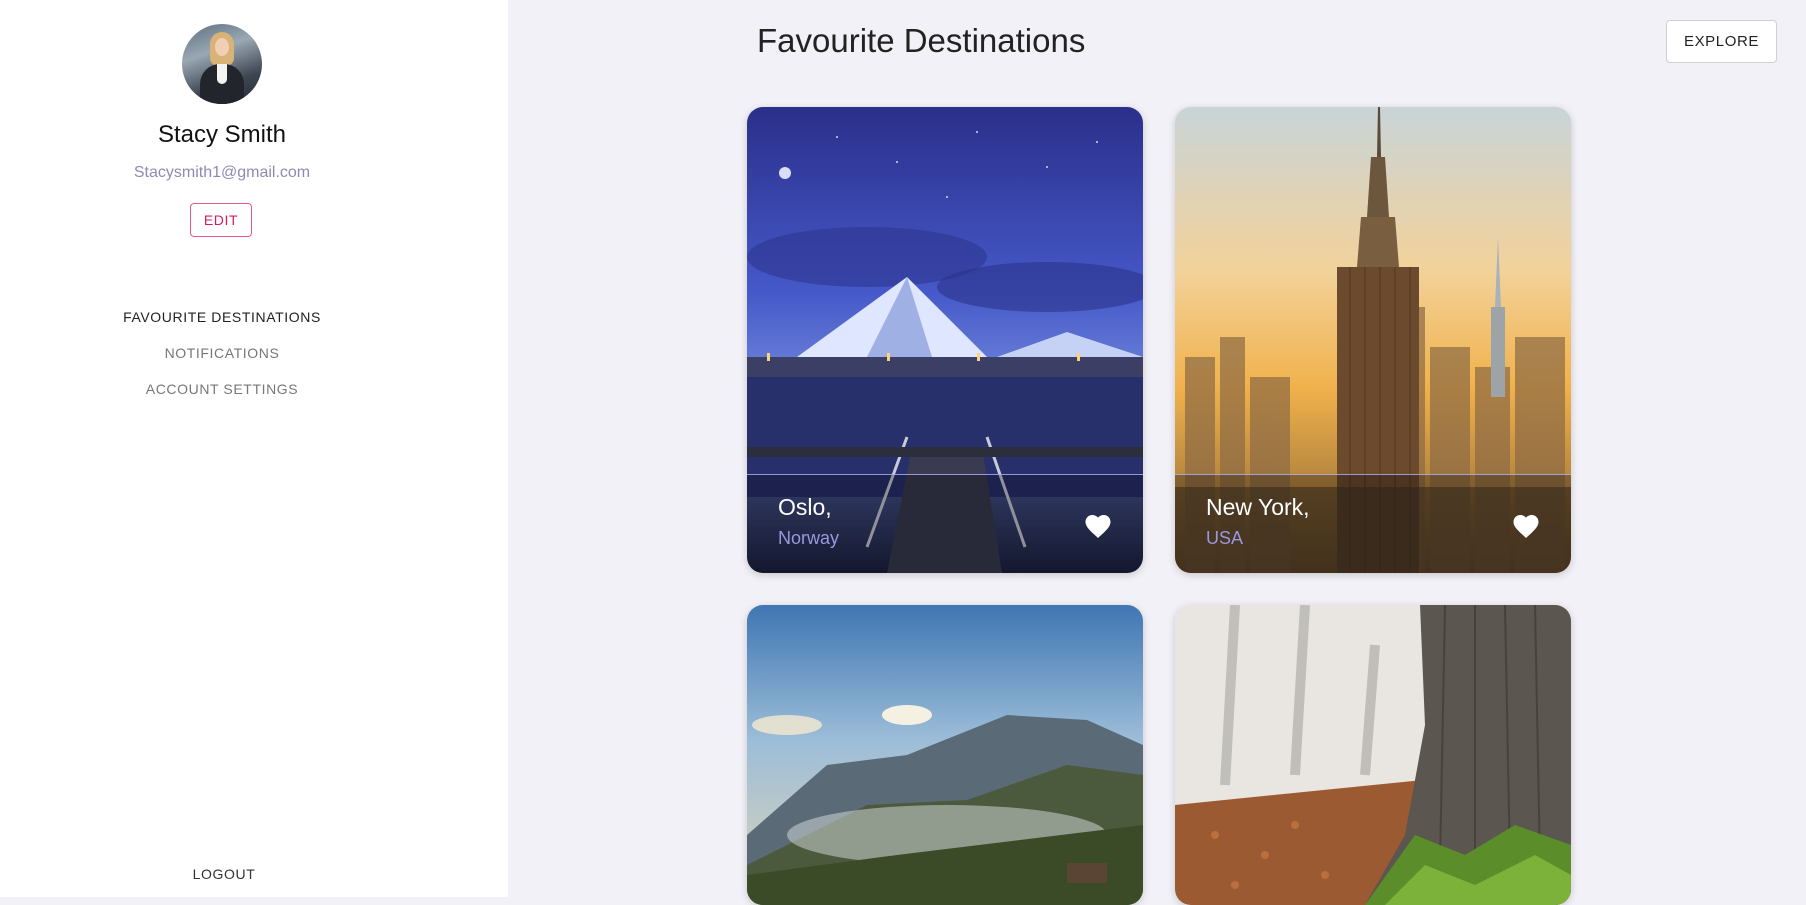 The image size is (1806, 905). What do you see at coordinates (1258, 507) in the screenshot?
I see `destination-city: New York,` at bounding box center [1258, 507].